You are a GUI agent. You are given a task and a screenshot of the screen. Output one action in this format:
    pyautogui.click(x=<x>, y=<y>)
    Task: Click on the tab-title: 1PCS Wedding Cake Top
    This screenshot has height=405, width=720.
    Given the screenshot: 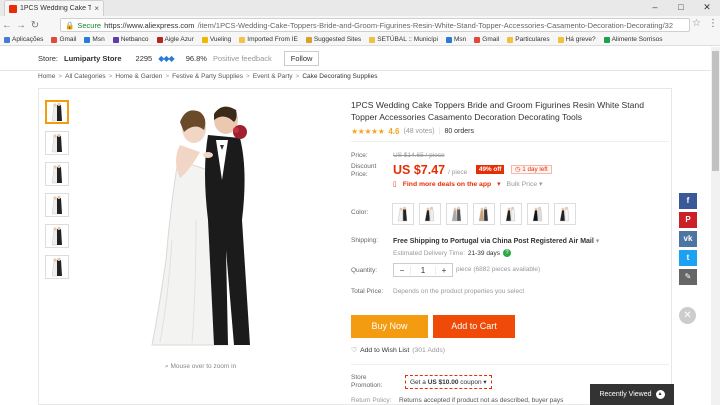 What is the action you would take?
    pyautogui.click(x=56, y=8)
    